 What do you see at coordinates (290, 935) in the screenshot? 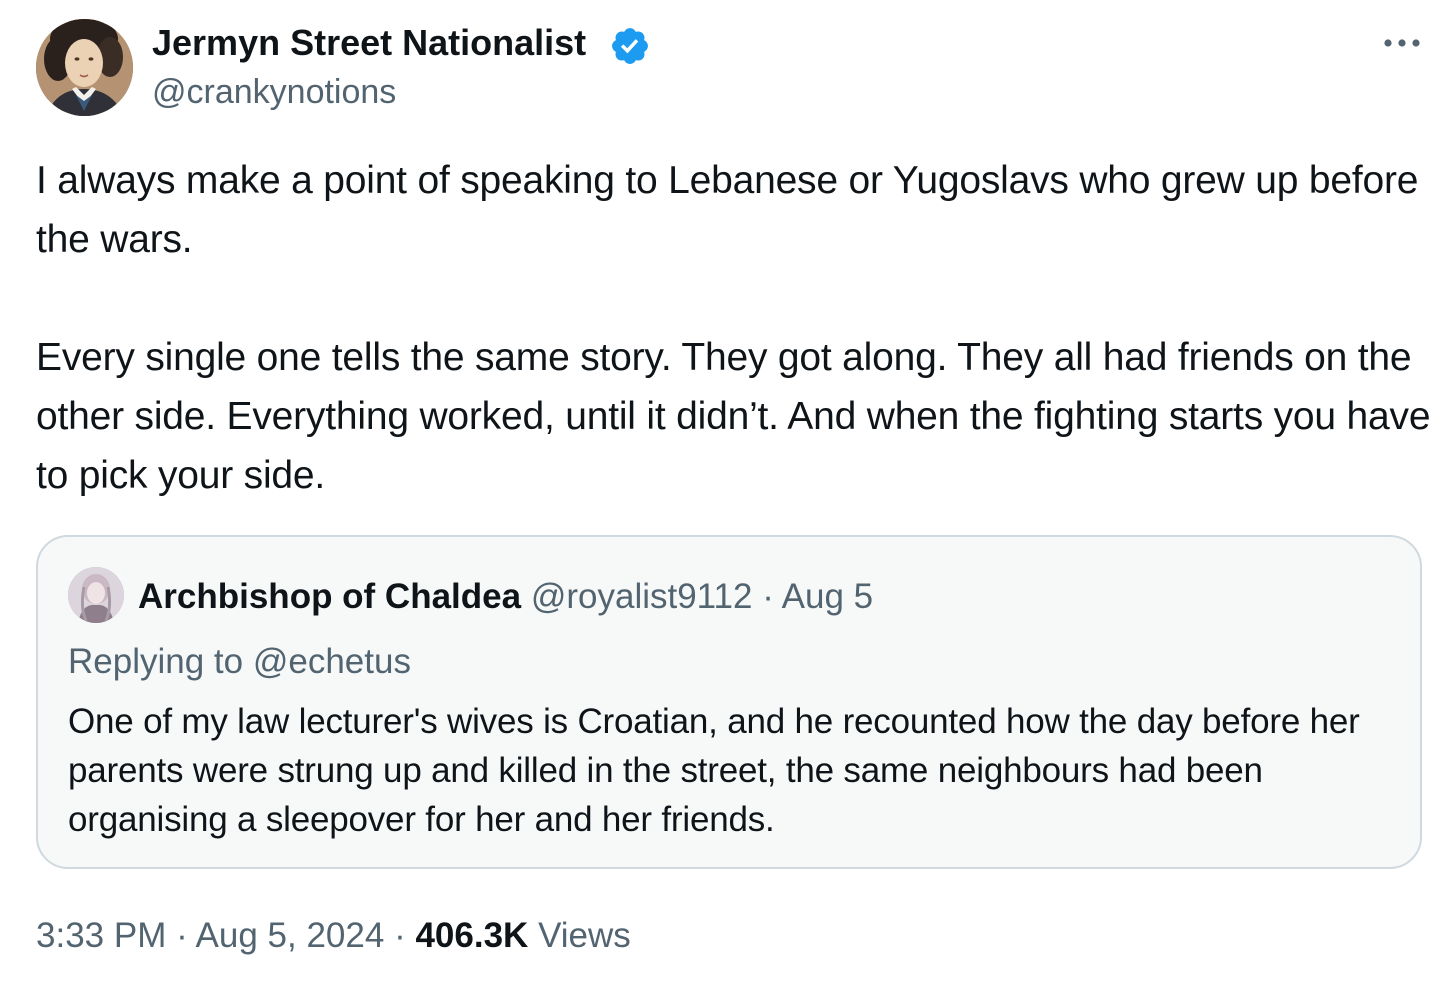
I see `tweet-date: Aug 5, 2024` at bounding box center [290, 935].